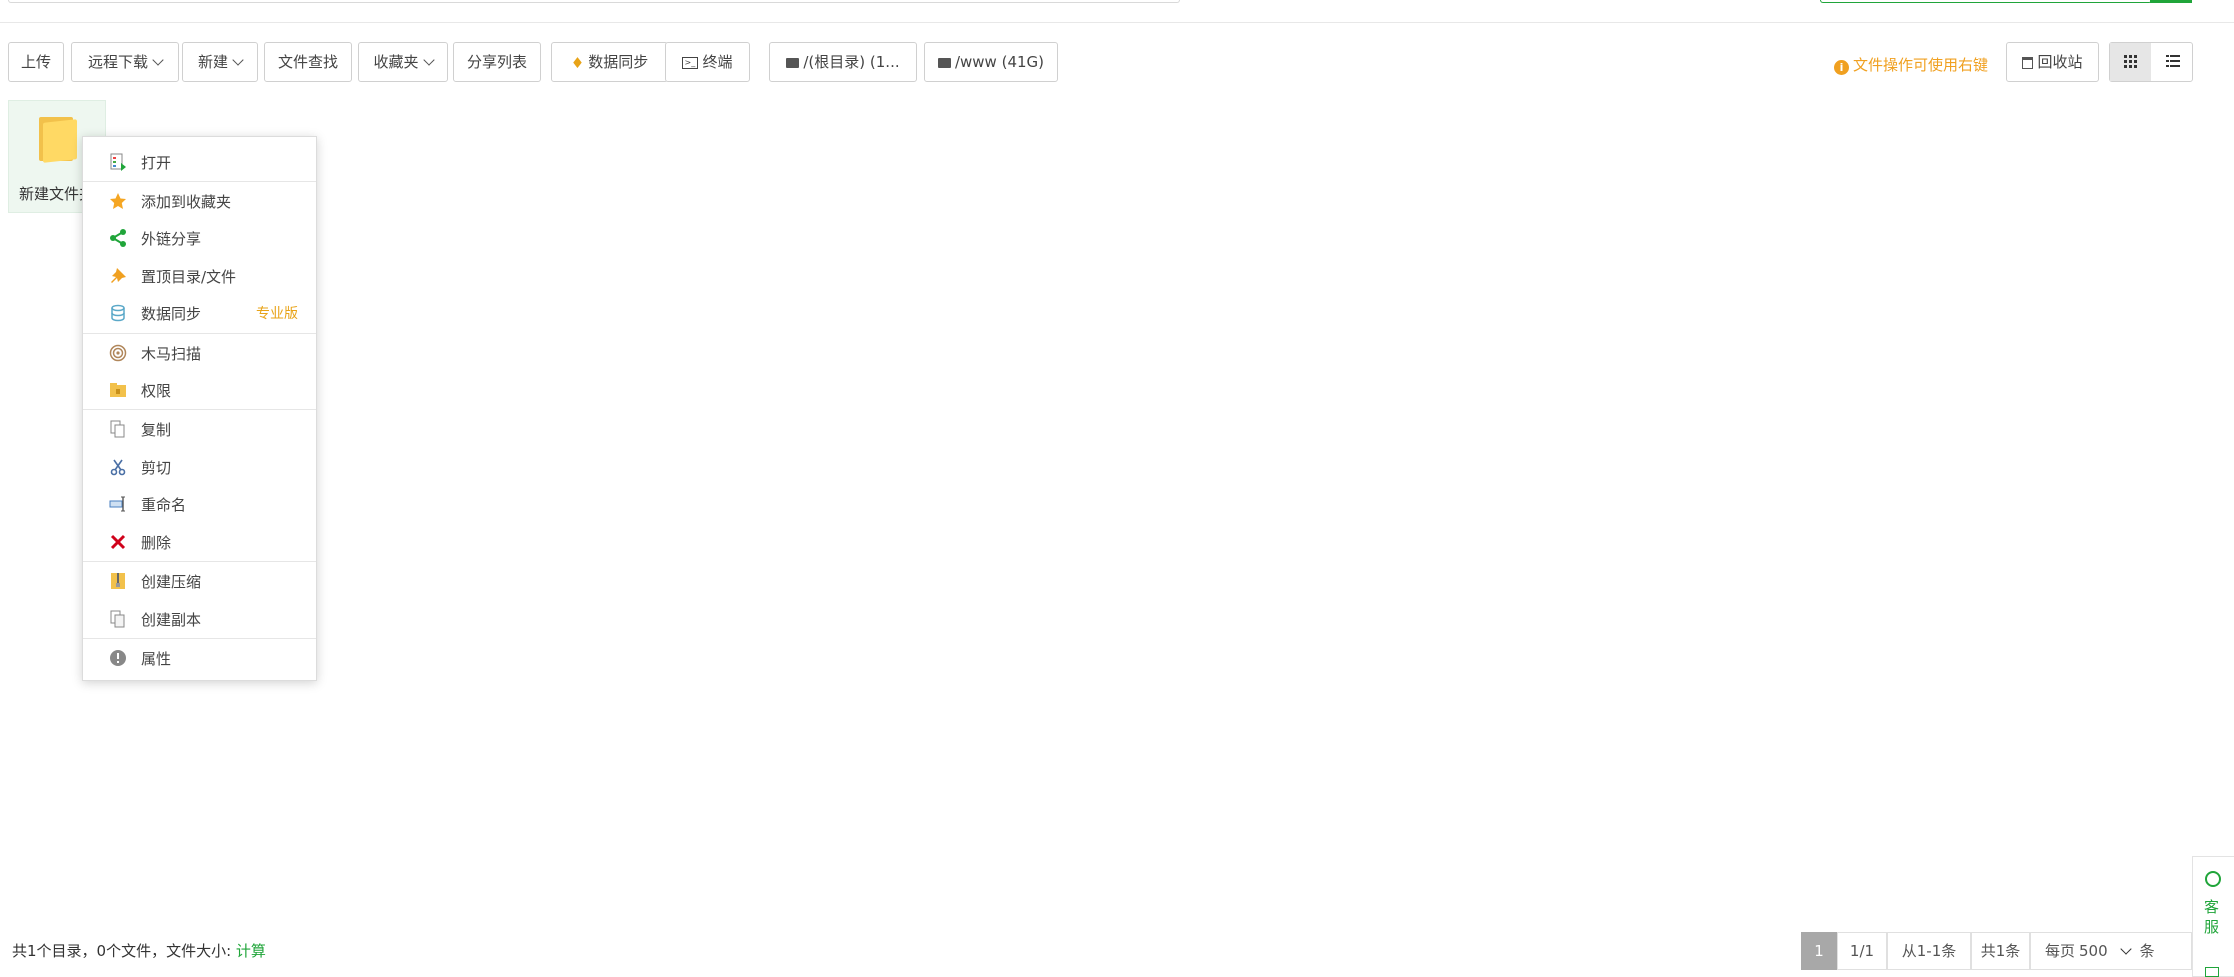 This screenshot has height=977, width=2234. I want to click on favorites-button: 收藏夹, so click(403, 62).